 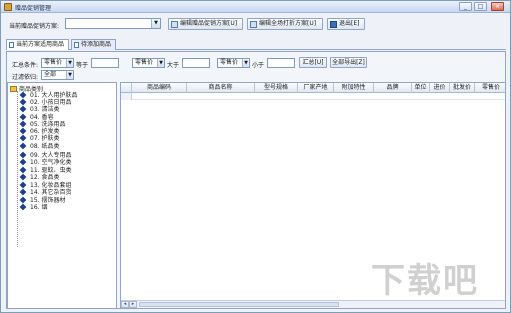 I want to click on filter-value: 全部, so click(x=50, y=74).